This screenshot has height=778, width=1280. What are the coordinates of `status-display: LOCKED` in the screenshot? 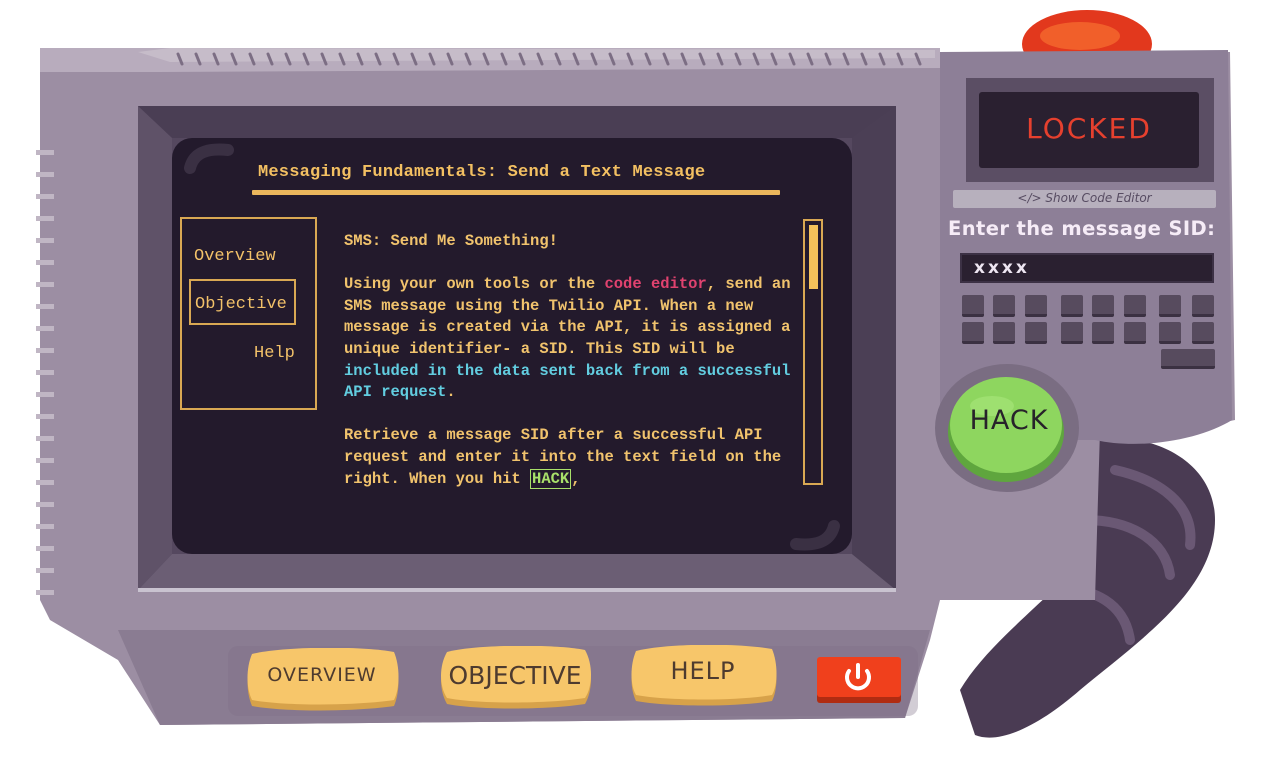 It's located at (1089, 130).